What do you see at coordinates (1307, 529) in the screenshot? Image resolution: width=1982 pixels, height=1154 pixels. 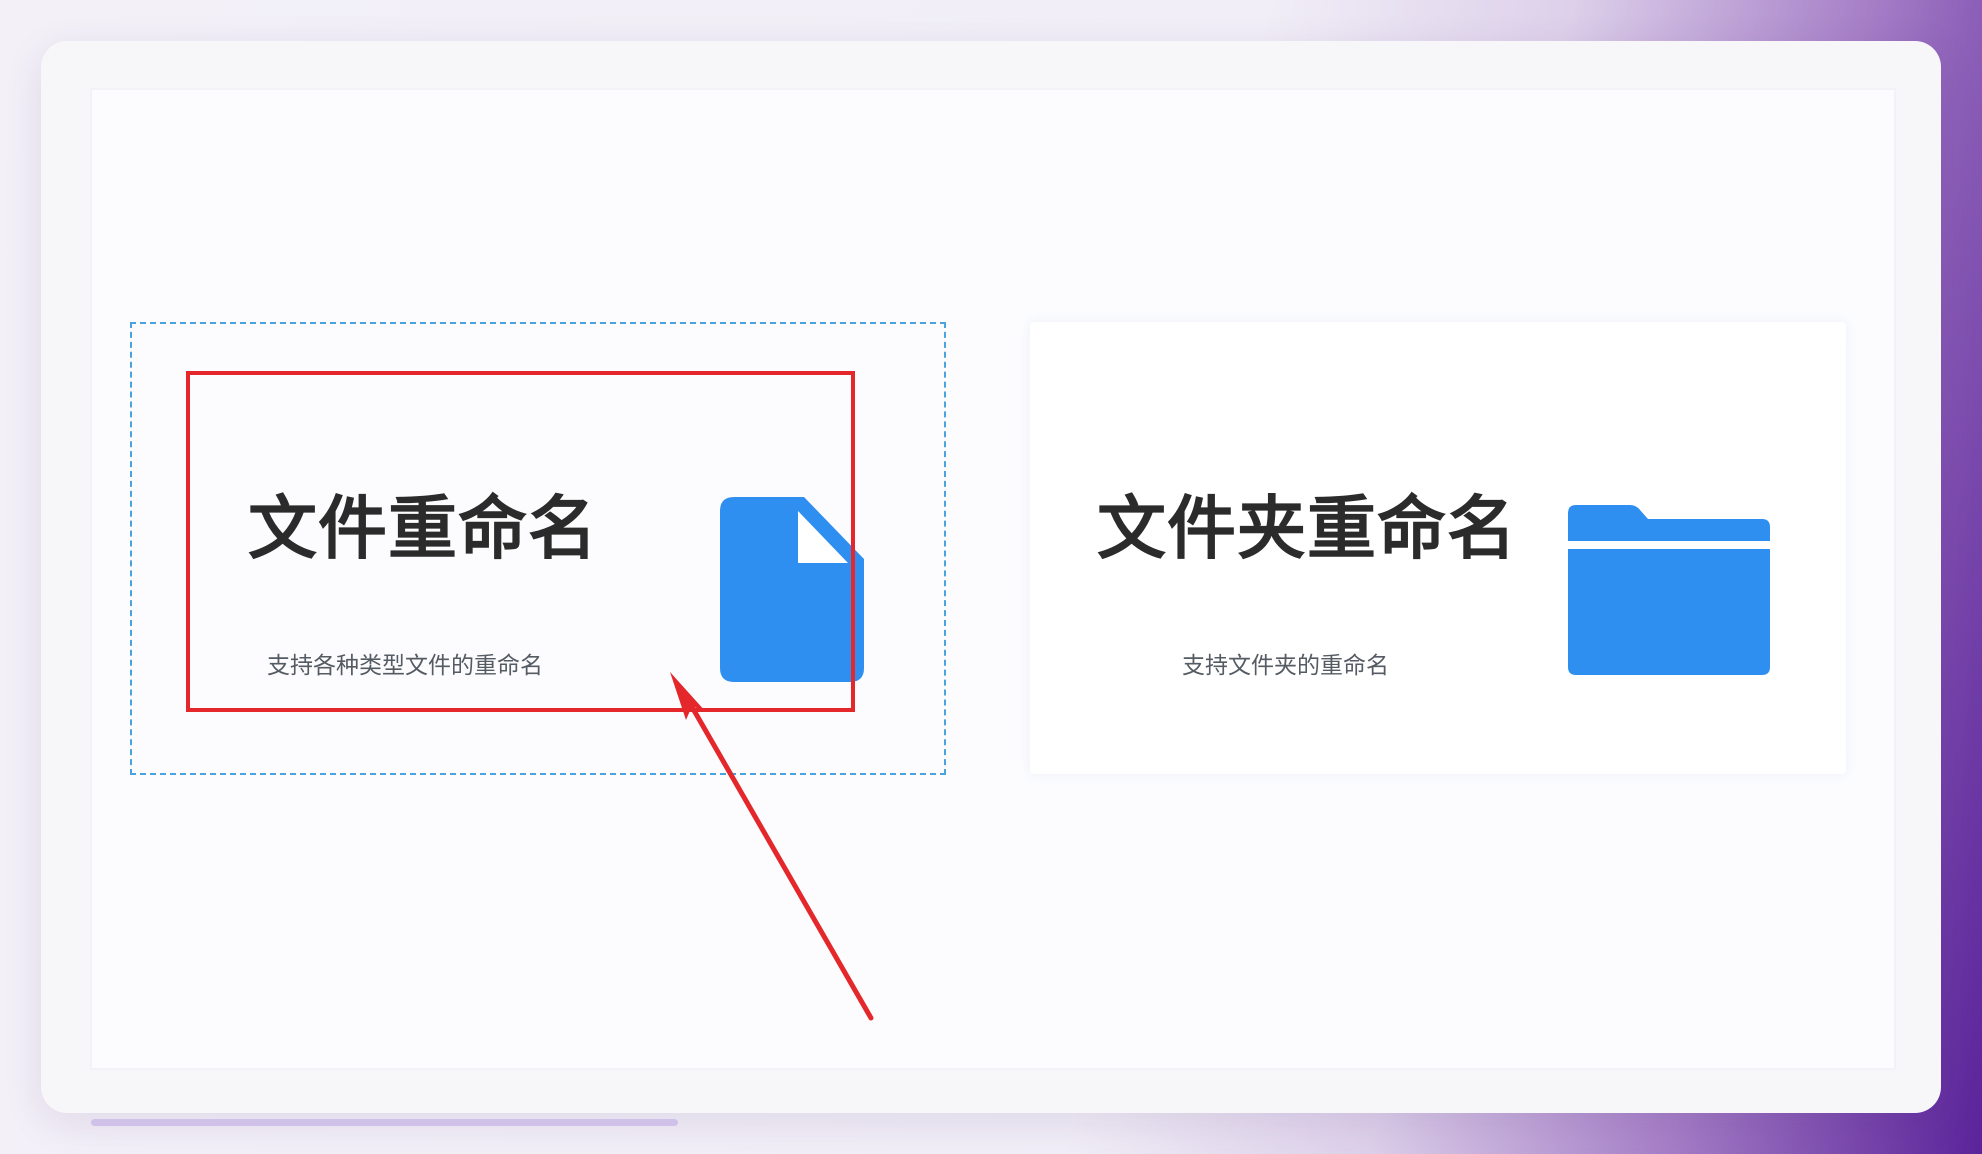 I see `folder-rename-title: 文件夹重命名` at bounding box center [1307, 529].